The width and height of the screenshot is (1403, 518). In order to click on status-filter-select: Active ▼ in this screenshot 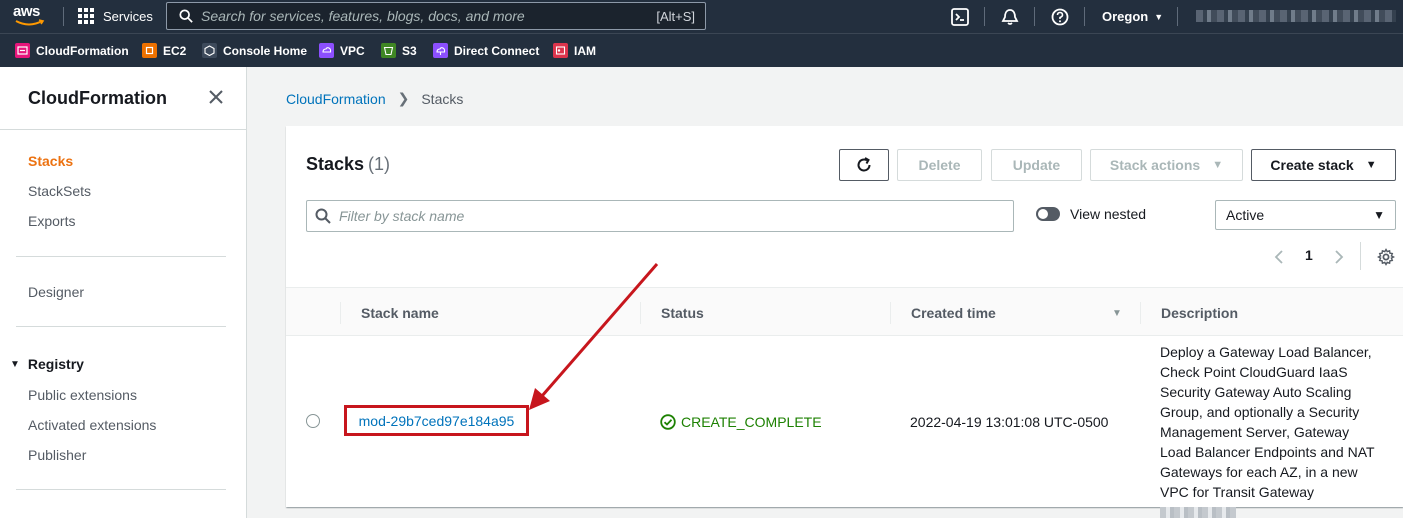, I will do `click(1305, 215)`.